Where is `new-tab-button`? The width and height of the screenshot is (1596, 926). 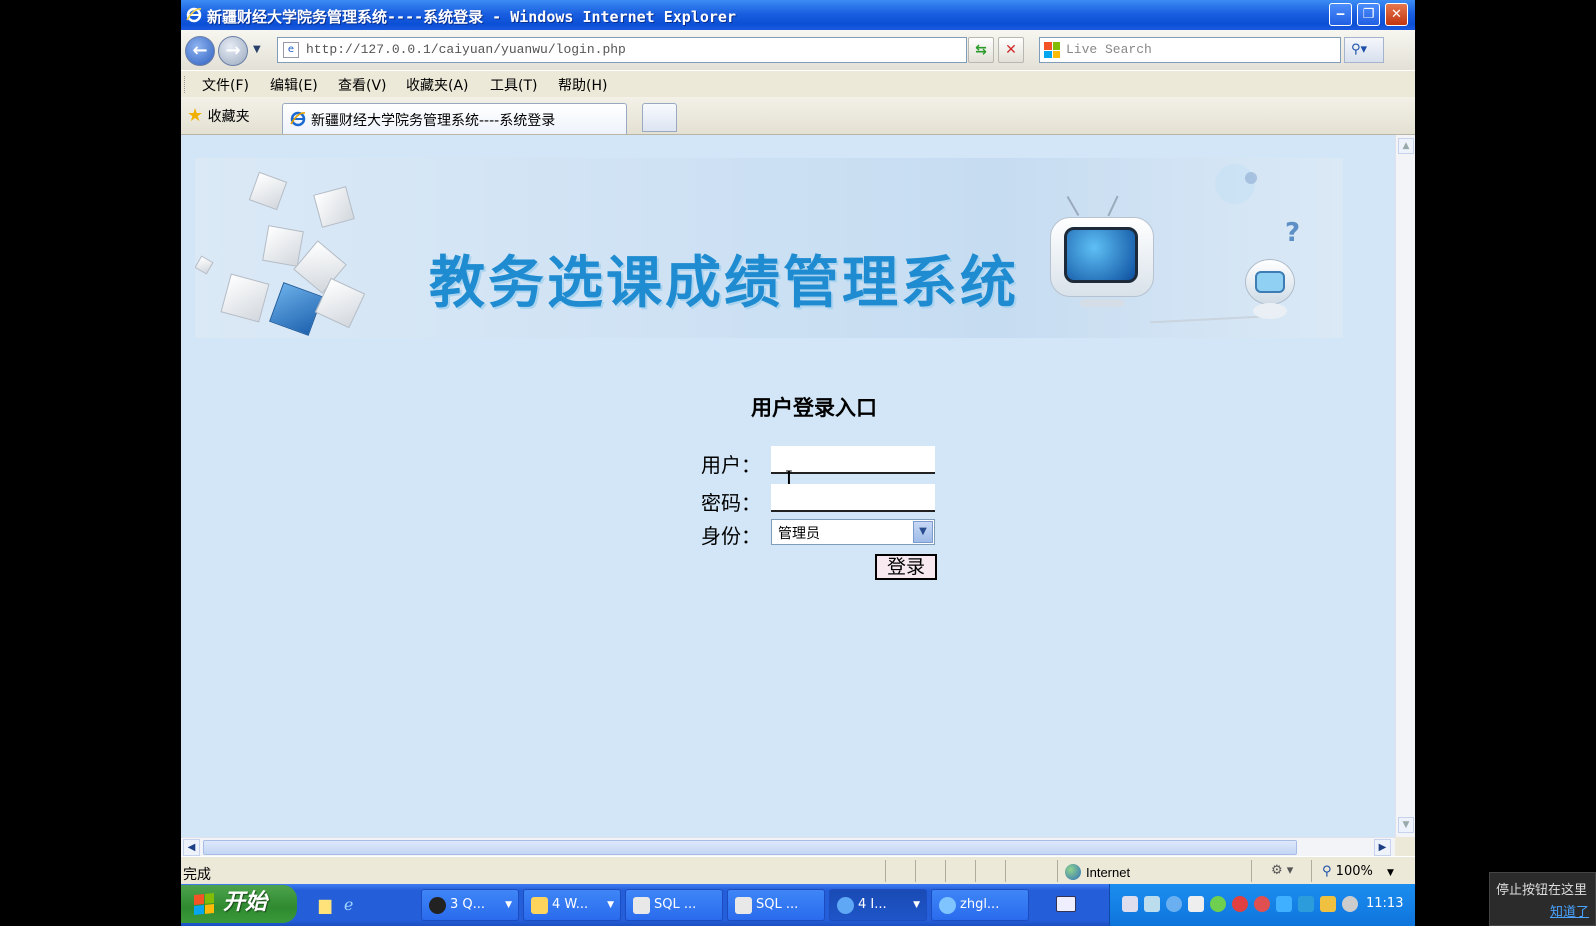
new-tab-button is located at coordinates (659, 117).